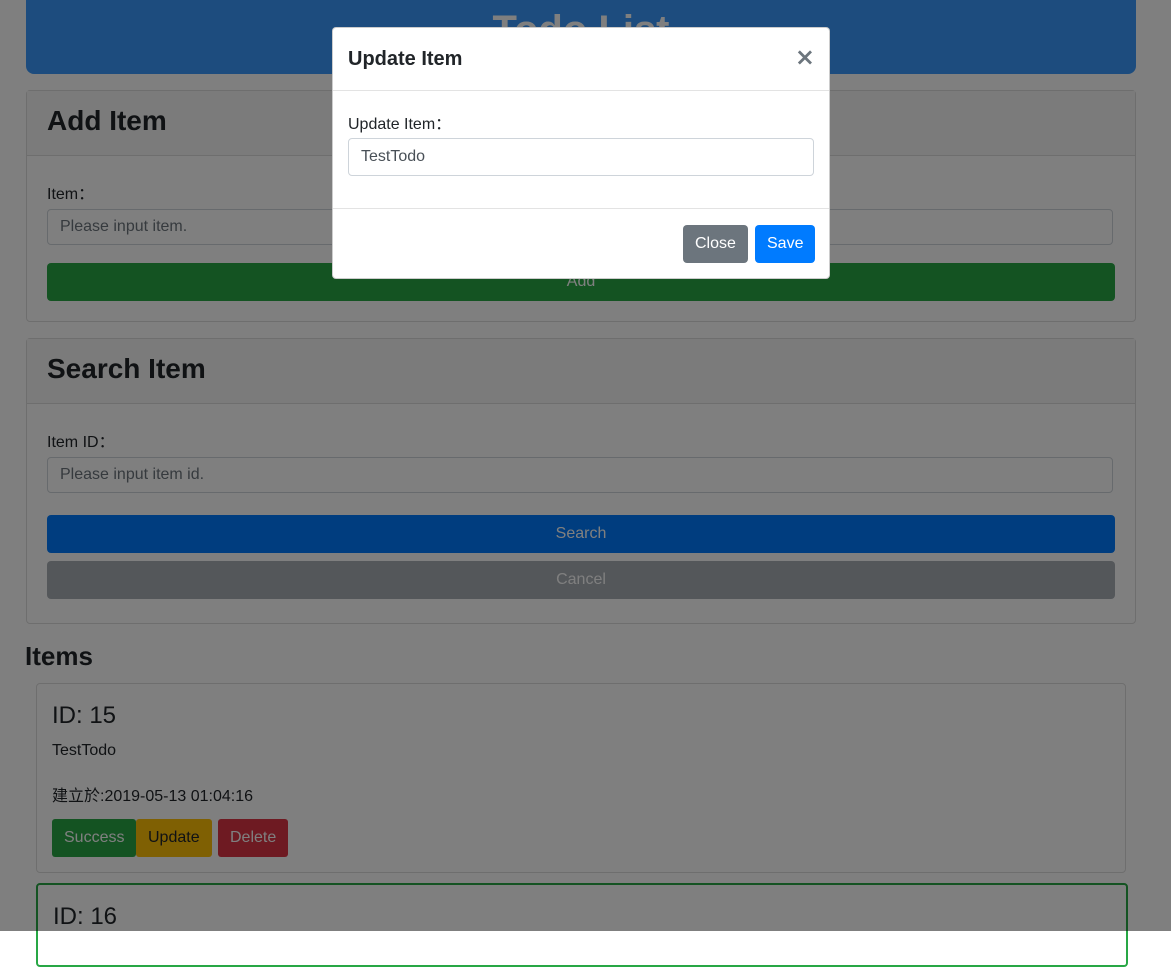 The width and height of the screenshot is (1171, 967). What do you see at coordinates (581, 157) in the screenshot?
I see `update-item-input` at bounding box center [581, 157].